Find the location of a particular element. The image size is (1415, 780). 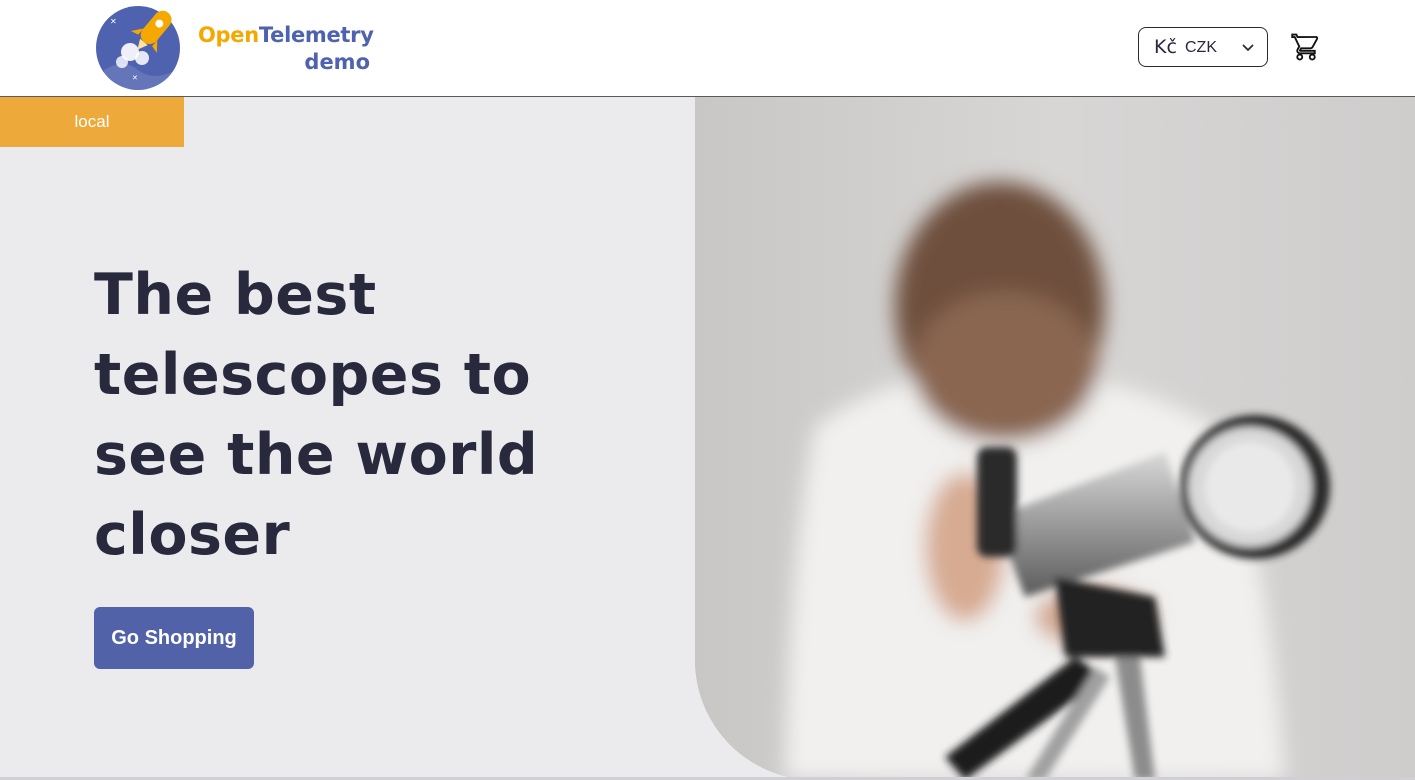

environment-badge: local is located at coordinates (92, 122).